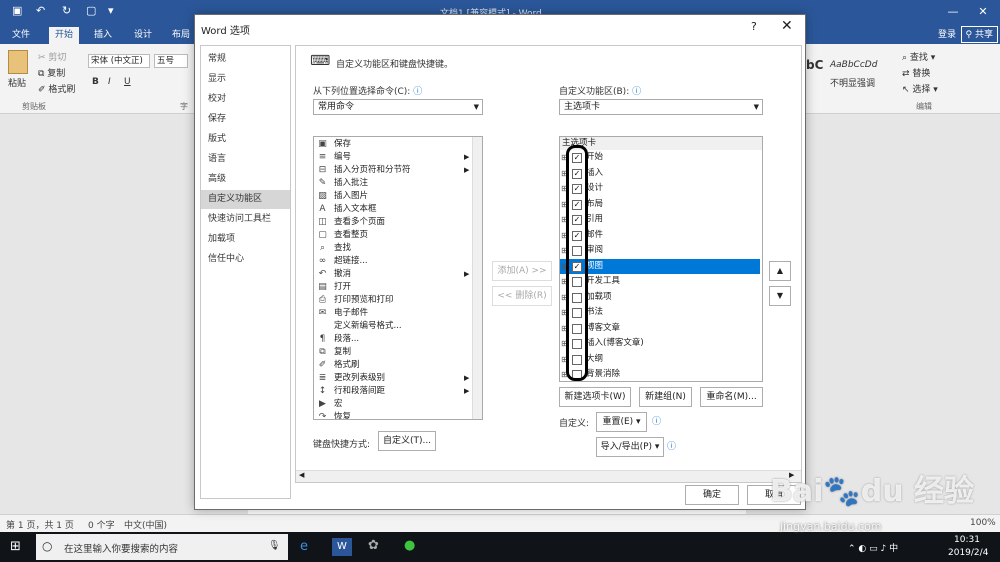 This screenshot has height=562, width=1000. What do you see at coordinates (109, 82) in the screenshot?
I see `italic-button: I` at bounding box center [109, 82].